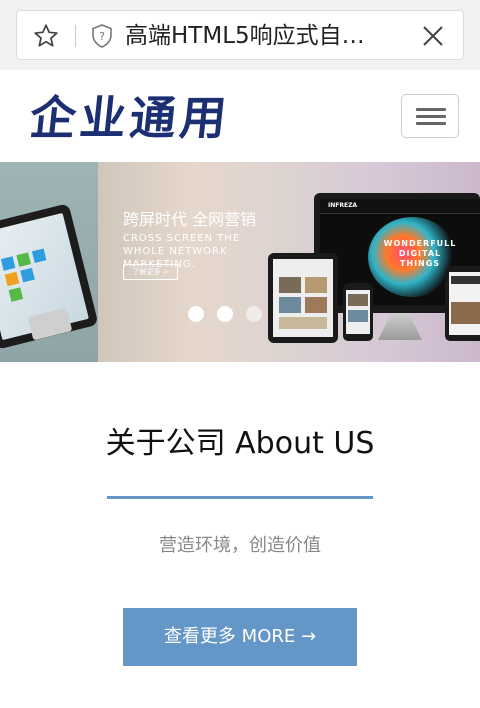 The height and width of the screenshot is (708, 480). What do you see at coordinates (150, 272) in the screenshot?
I see `banner-learn-more-button: 了解更多 >` at bounding box center [150, 272].